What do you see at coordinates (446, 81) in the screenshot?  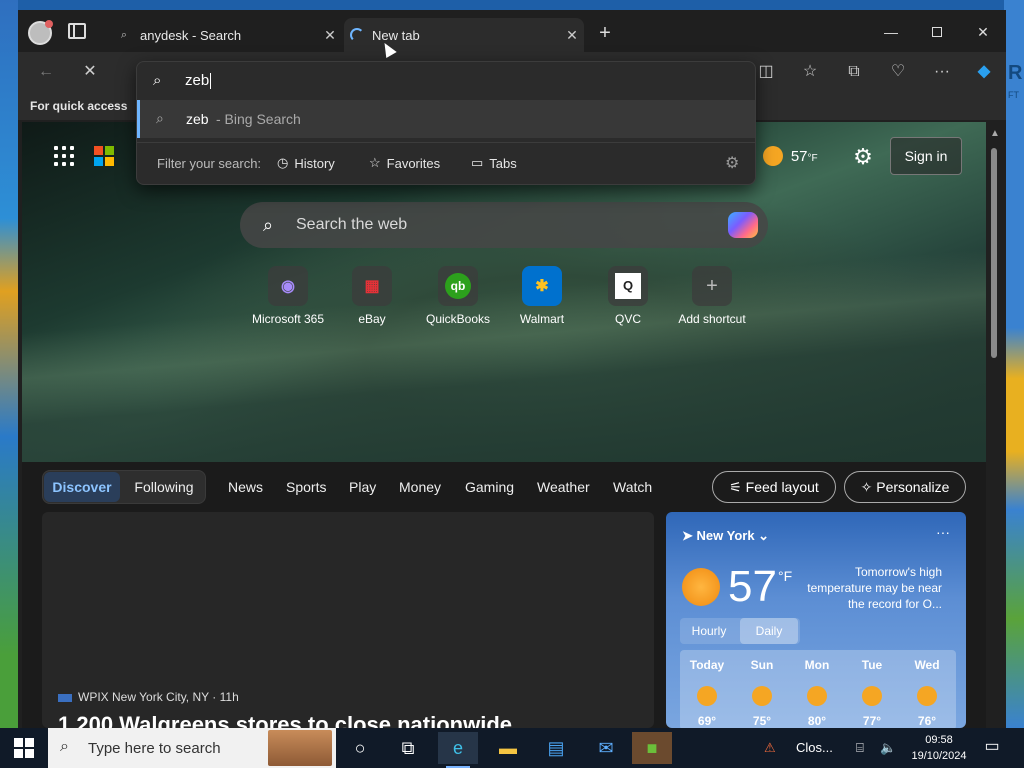 I see `address-bar: ⌕ zeb` at bounding box center [446, 81].